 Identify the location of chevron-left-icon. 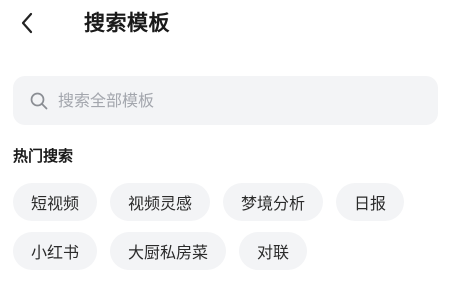
(27, 23).